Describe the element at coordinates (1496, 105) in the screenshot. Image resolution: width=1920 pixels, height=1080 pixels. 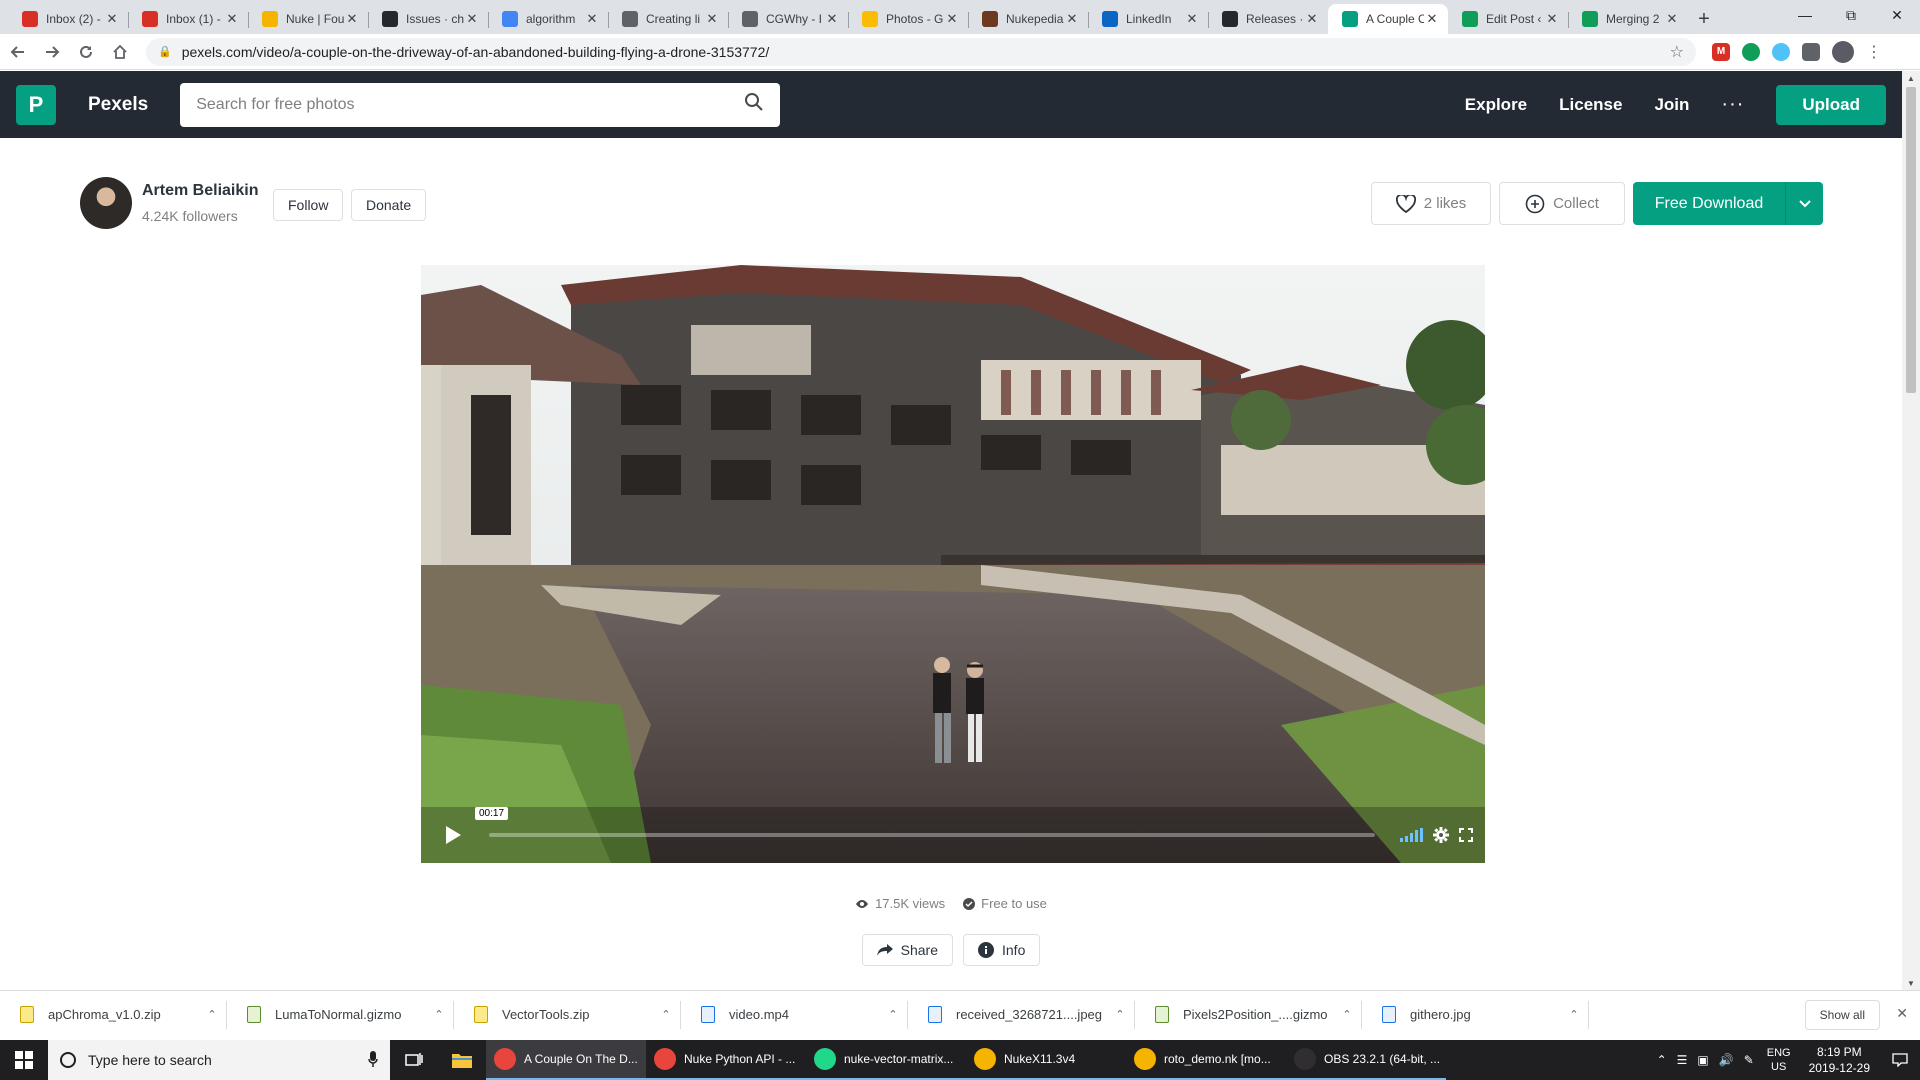
I see `nav-explore: Explore` at that location.